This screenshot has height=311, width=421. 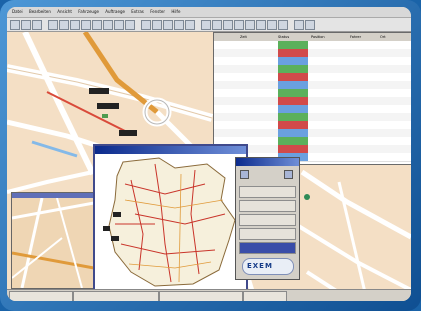 What do you see at coordinates (157, 11) in the screenshot?
I see `menu-item: Fenster` at bounding box center [157, 11].